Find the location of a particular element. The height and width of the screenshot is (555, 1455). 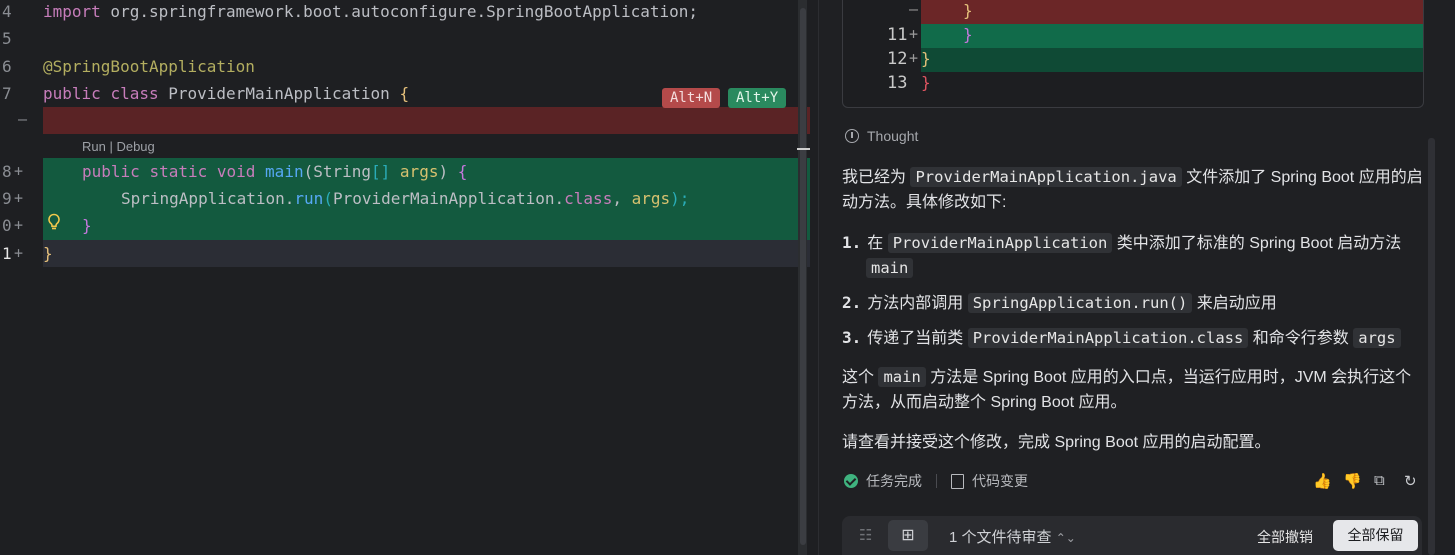

diff-row-added: 11 + } is located at coordinates (1133, 36).